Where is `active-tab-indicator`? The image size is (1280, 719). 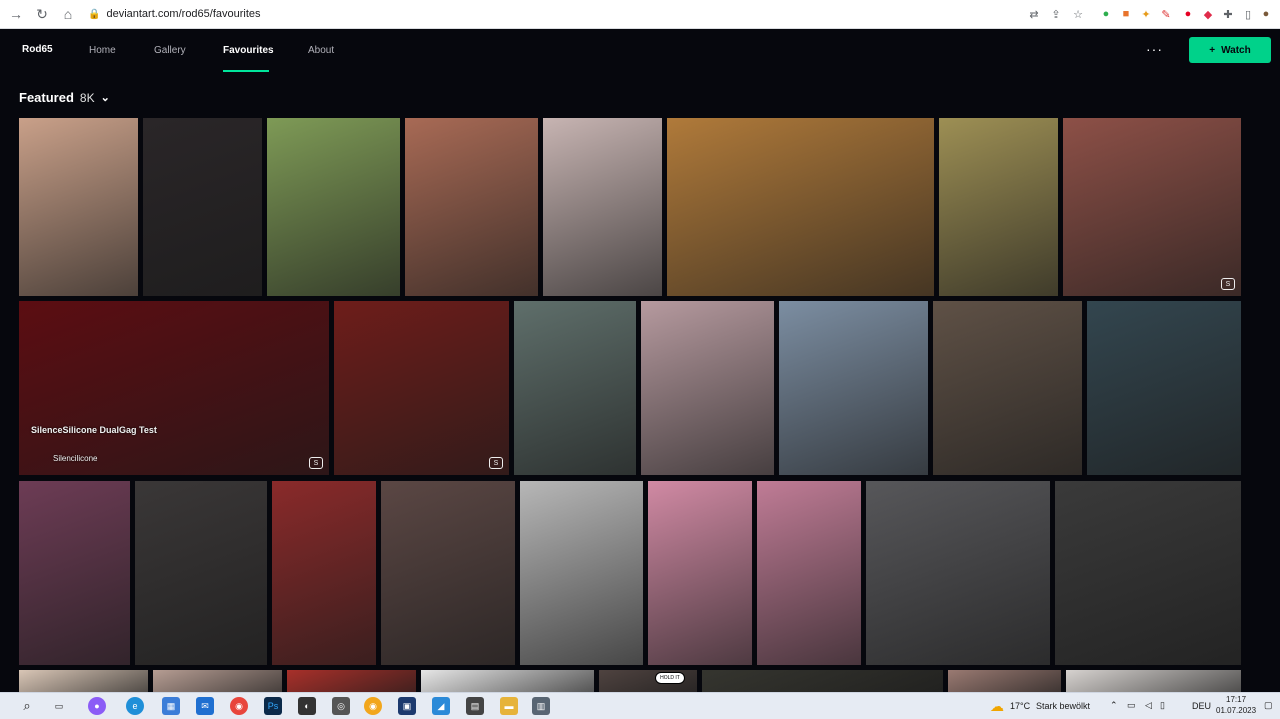
active-tab-indicator is located at coordinates (246, 71).